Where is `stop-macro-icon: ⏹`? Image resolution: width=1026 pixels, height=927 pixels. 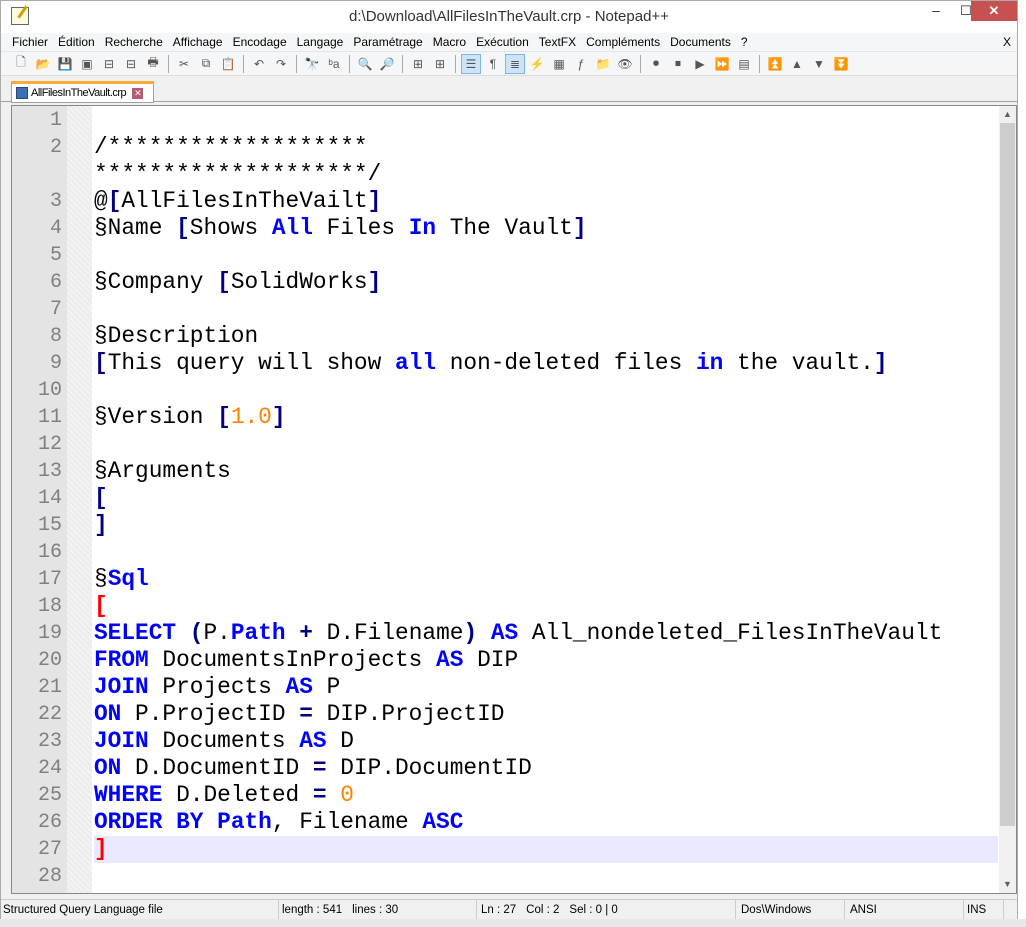 stop-macro-icon: ⏹ is located at coordinates (678, 64).